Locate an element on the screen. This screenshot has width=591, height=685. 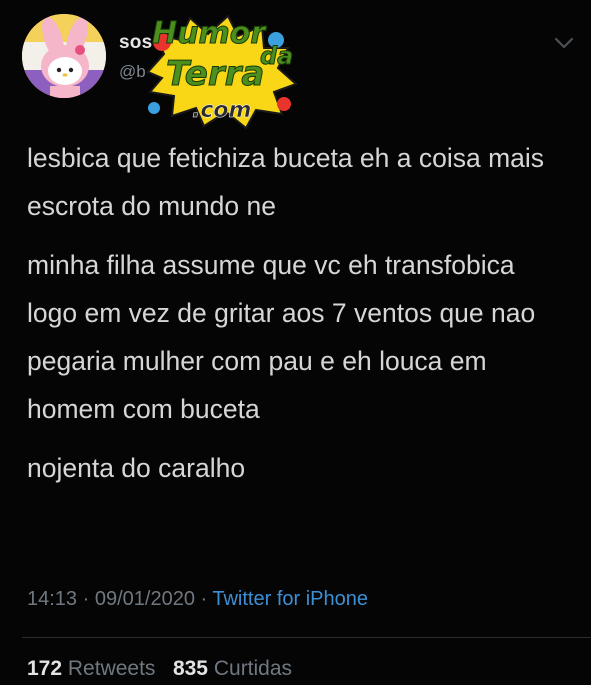
likes-stat: 835 Curtidas is located at coordinates (232, 668).